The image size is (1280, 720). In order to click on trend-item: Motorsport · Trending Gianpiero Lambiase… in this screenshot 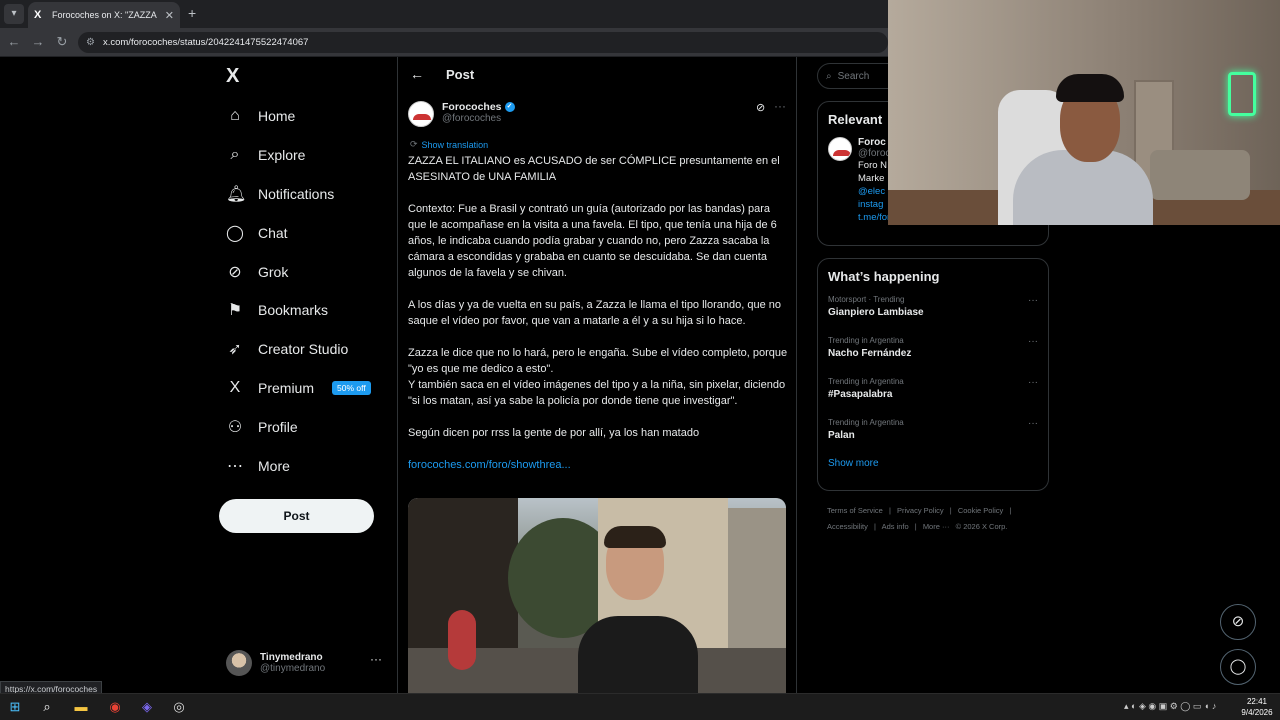, I will do `click(933, 310)`.